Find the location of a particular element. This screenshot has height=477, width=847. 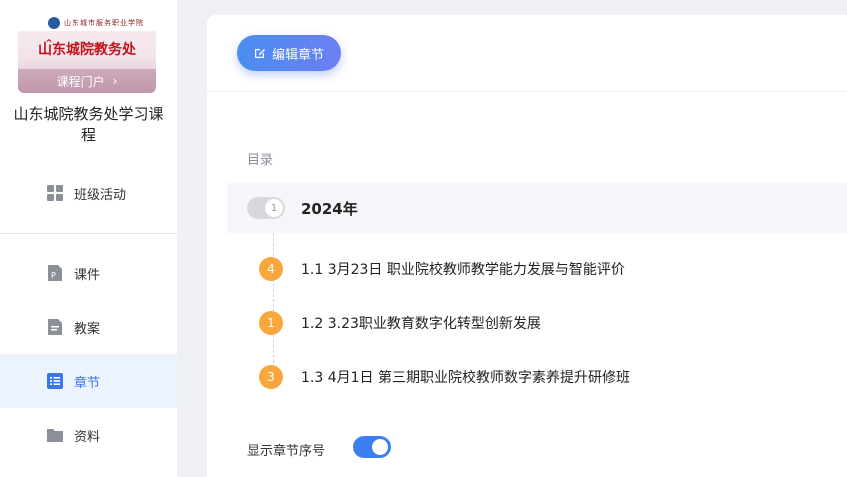

sidebar-item-lesson-plan: 教案 is located at coordinates (88, 327).